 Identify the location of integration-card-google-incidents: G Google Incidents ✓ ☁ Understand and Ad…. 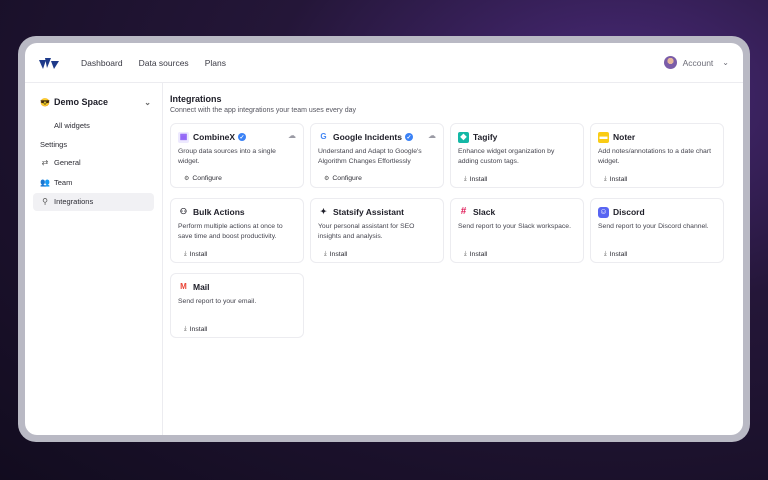
(377, 155).